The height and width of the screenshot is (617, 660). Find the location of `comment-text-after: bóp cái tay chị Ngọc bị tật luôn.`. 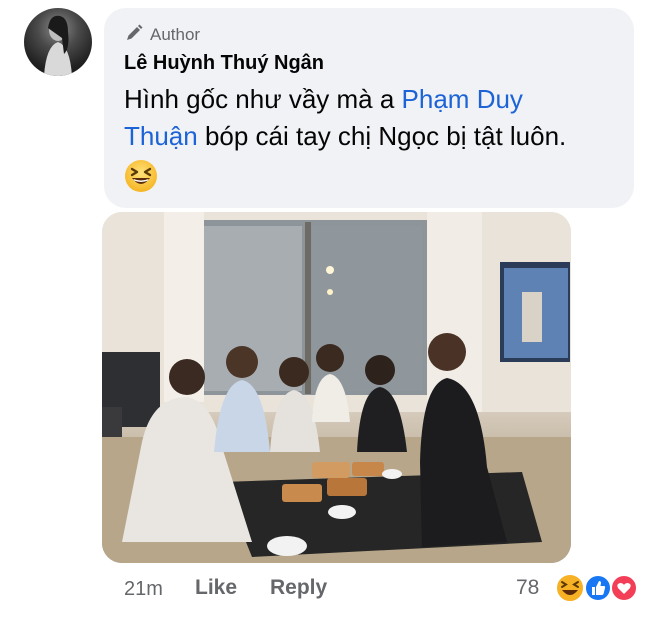

comment-text-after: bóp cái tay chị Ngọc bị tật luôn. is located at coordinates (382, 136).